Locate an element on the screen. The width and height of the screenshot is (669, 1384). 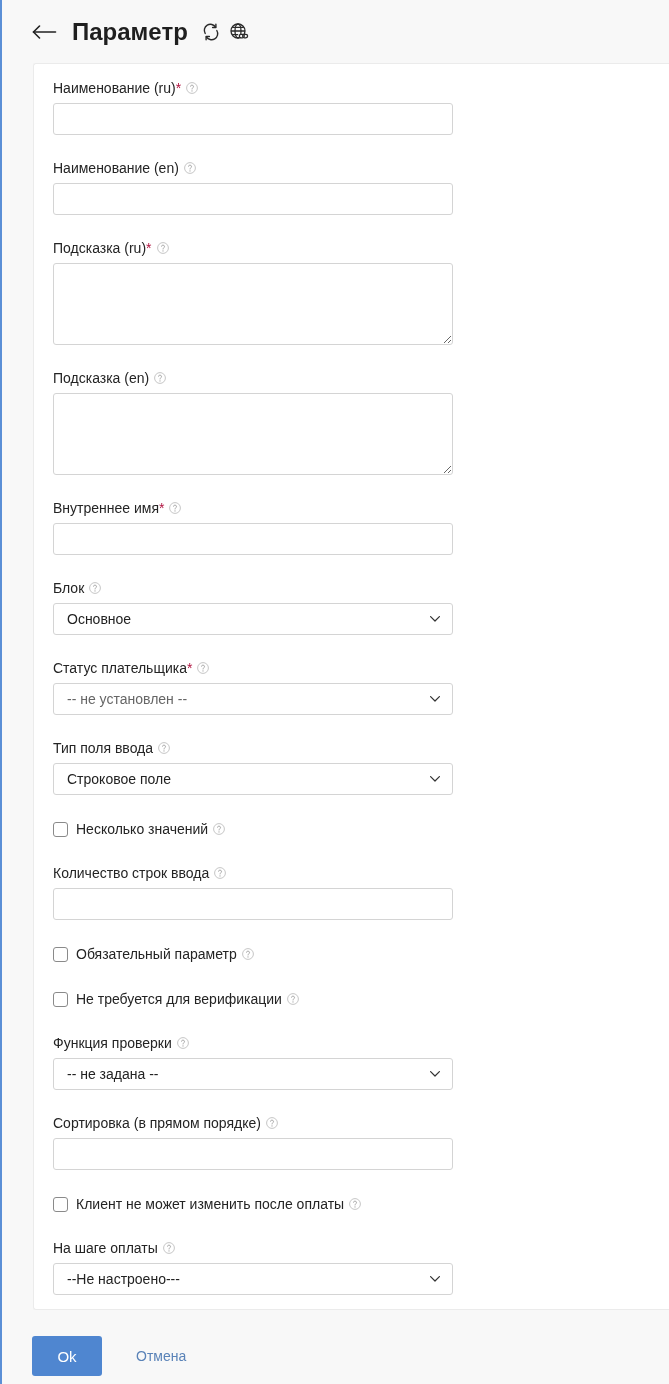
select-field: Строковое поле is located at coordinates (253, 779).